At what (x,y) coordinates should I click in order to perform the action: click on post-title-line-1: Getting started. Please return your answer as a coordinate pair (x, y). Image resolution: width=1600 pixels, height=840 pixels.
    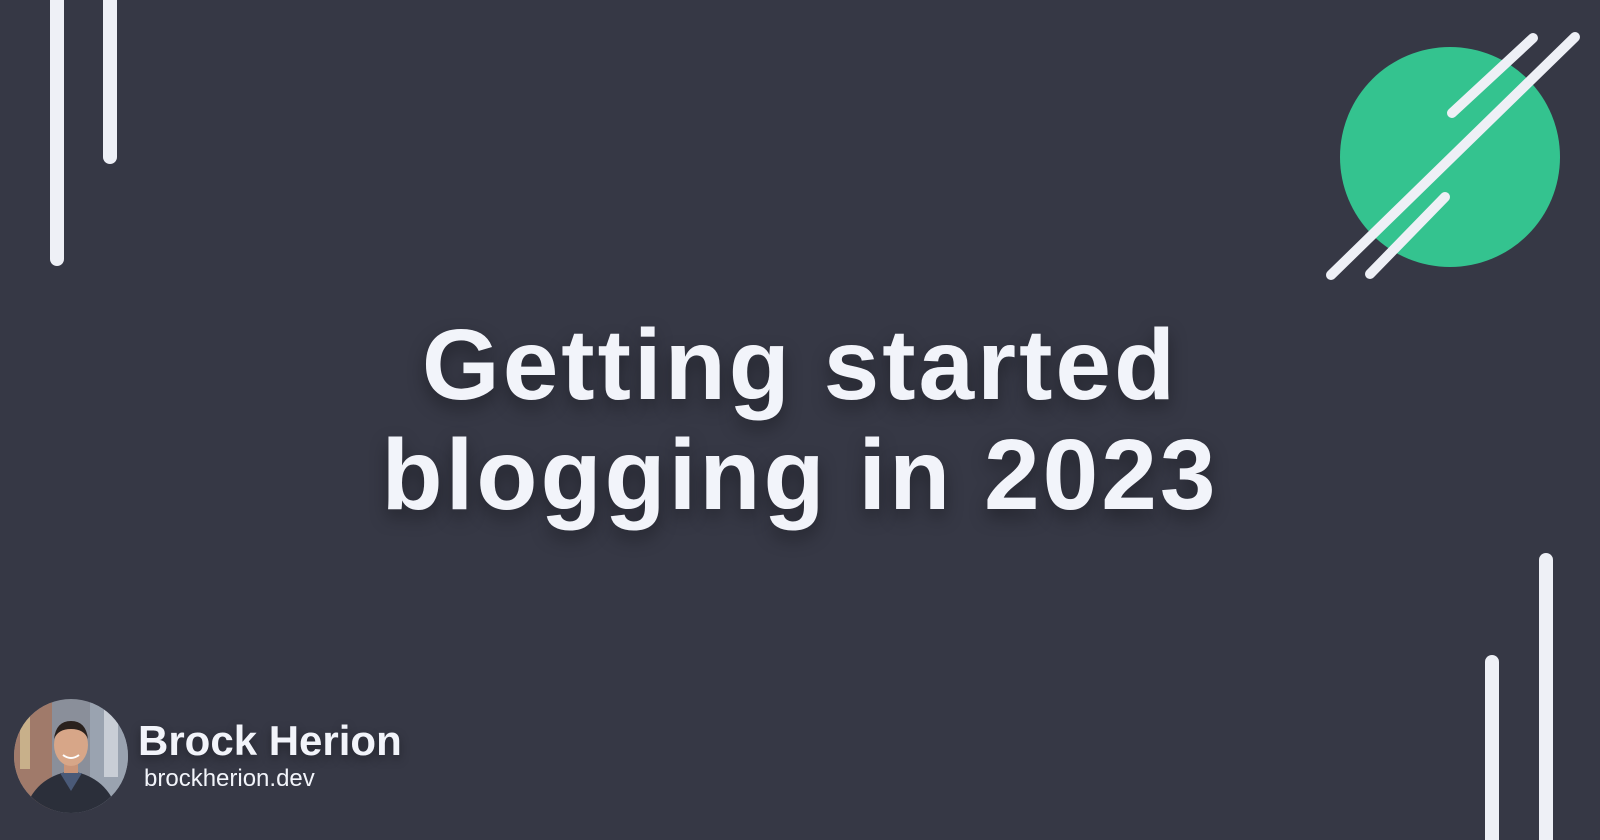
    Looking at the image, I should click on (800, 365).